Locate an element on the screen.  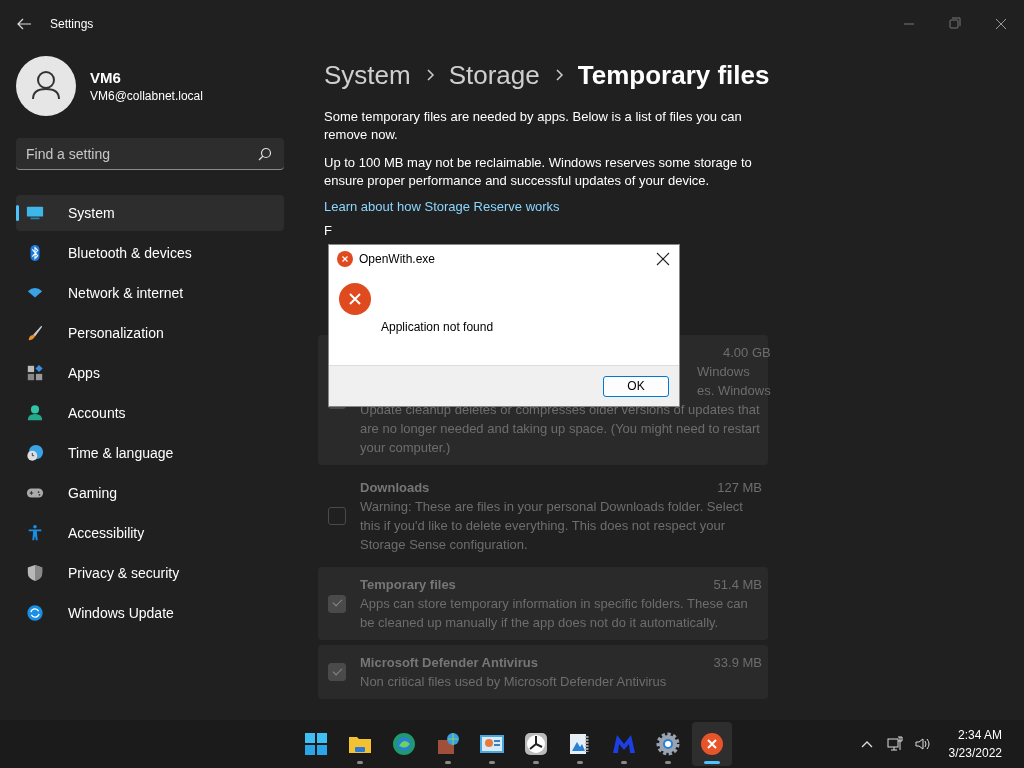
nav-item: Time & language is located at coordinates (150, 453).